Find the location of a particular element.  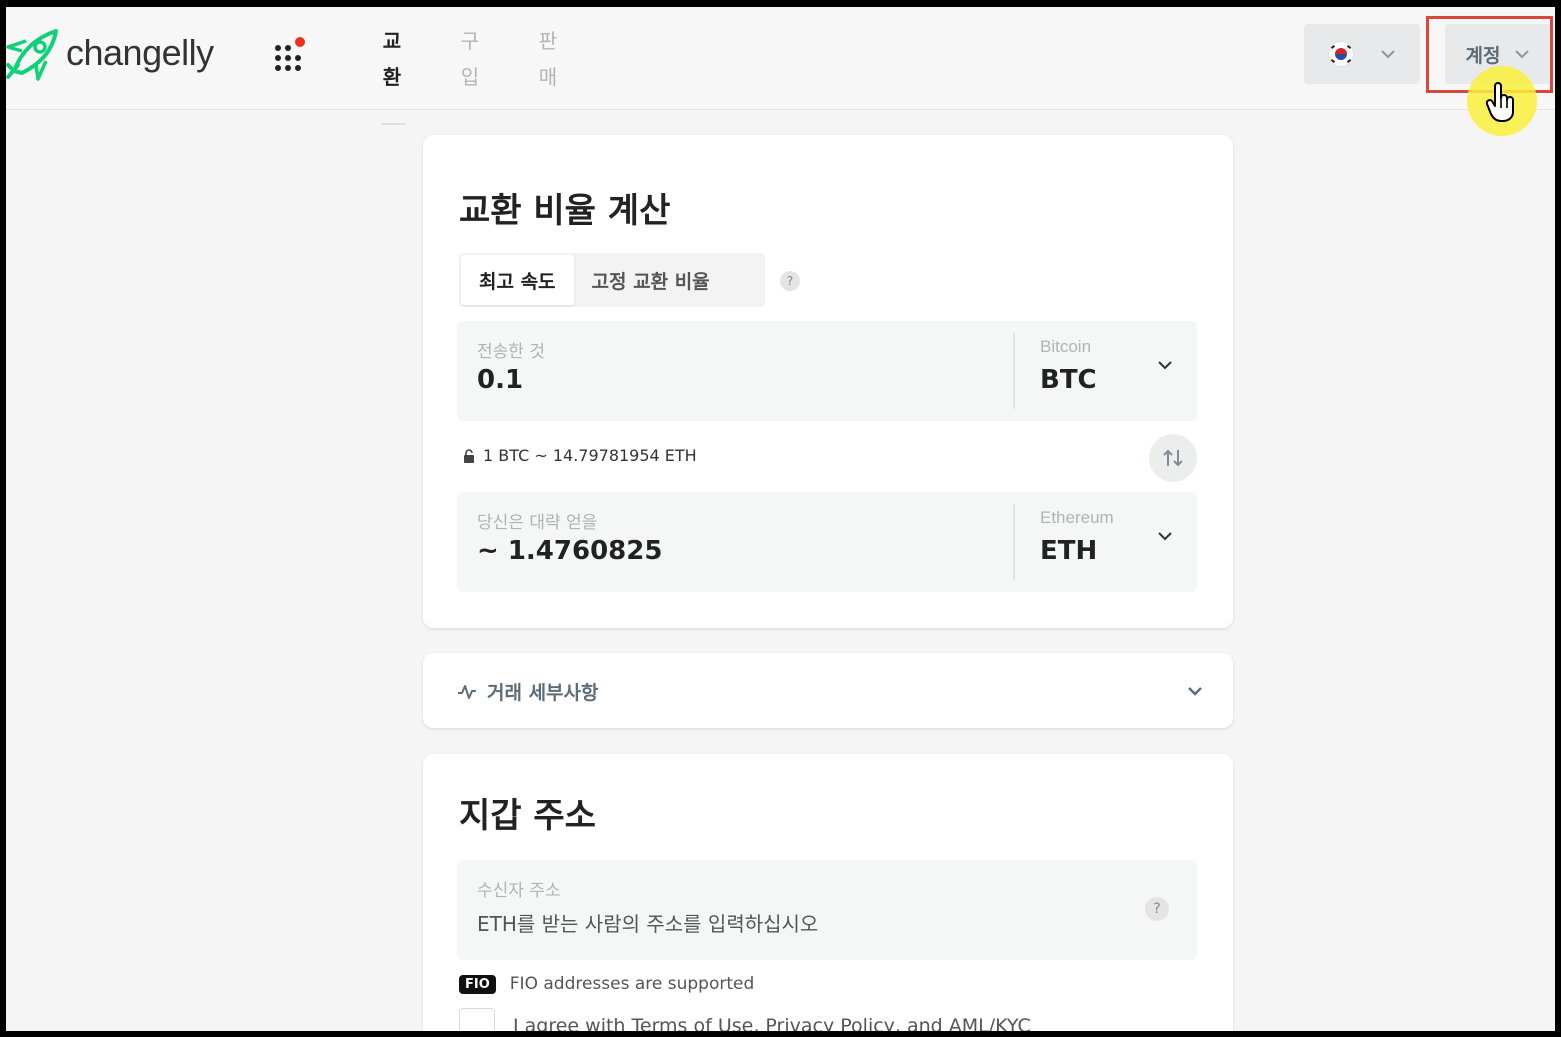

send-coin-selector: BTC is located at coordinates (1068, 380).